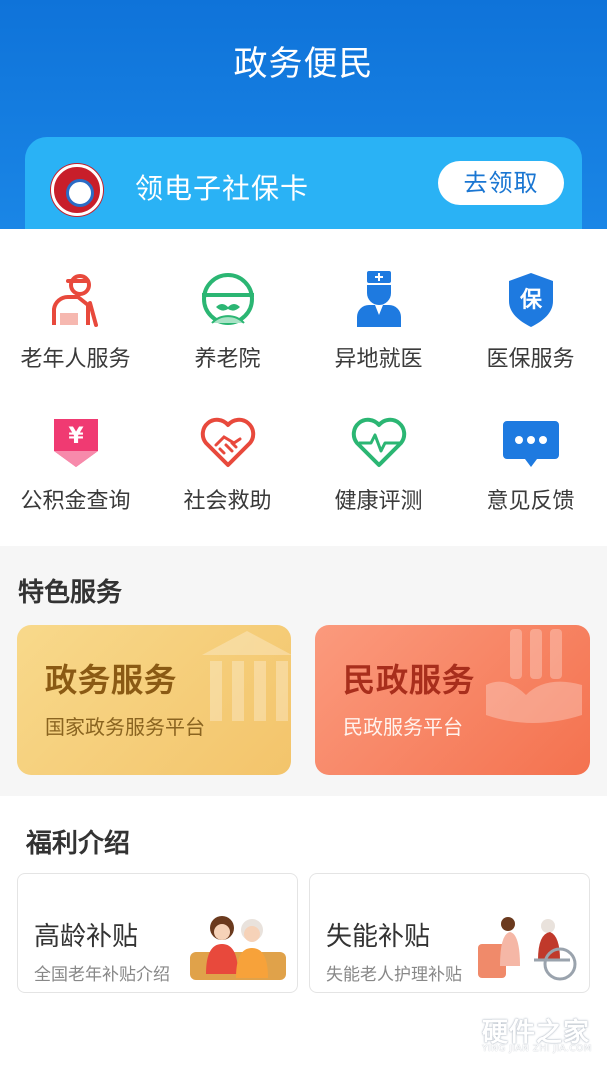  What do you see at coordinates (222, 188) in the screenshot?
I see `banner-text: 领电子社保卡` at bounding box center [222, 188].